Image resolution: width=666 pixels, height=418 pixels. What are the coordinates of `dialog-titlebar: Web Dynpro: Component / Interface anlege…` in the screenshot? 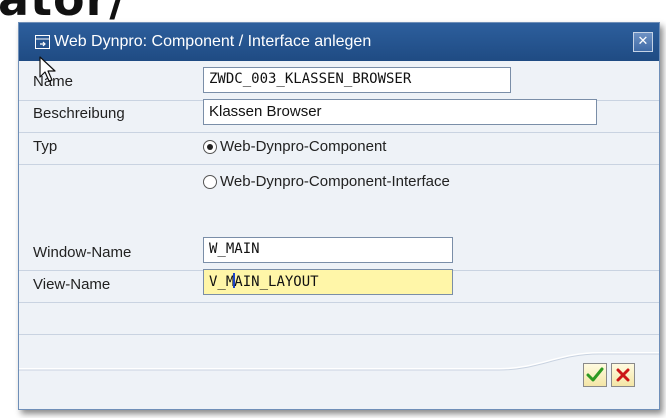 It's located at (339, 42).